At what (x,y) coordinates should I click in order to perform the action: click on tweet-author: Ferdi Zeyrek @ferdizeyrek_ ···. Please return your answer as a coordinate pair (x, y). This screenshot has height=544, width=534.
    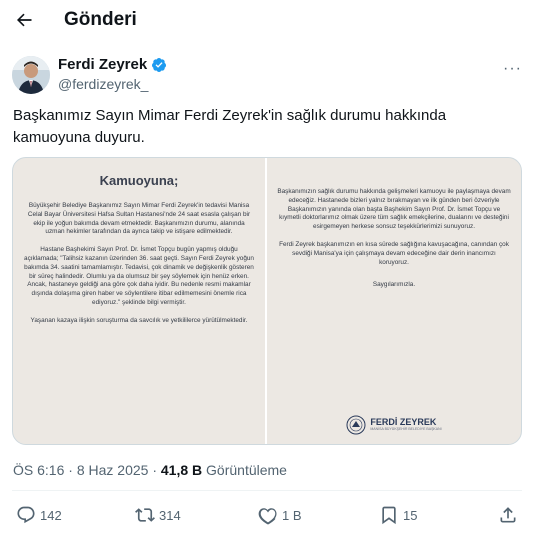
    Looking at the image, I should click on (267, 76).